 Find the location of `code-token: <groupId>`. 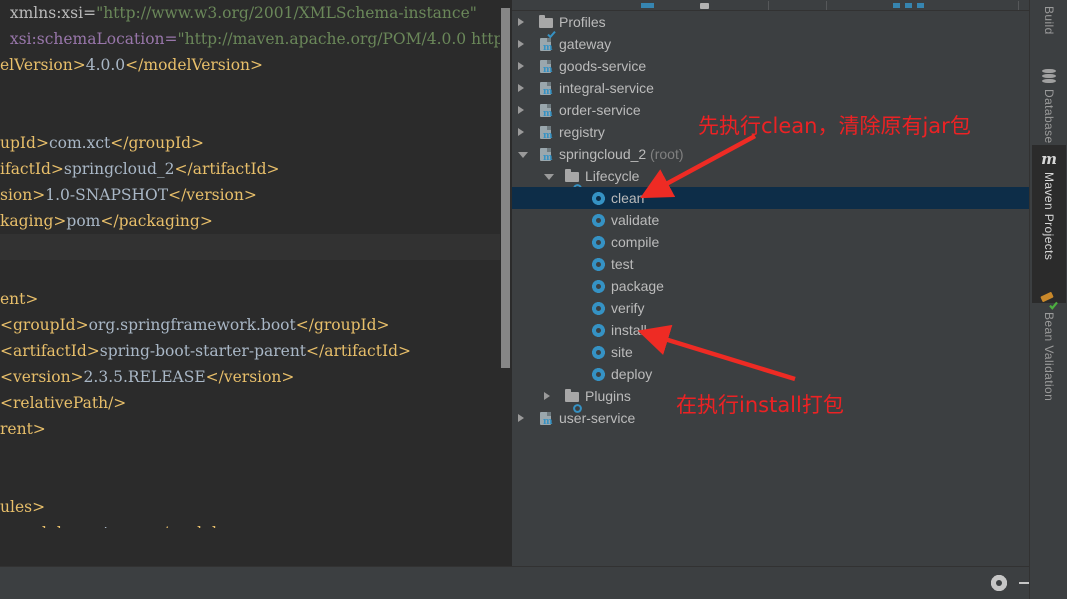

code-token: <groupId> is located at coordinates (44, 325).